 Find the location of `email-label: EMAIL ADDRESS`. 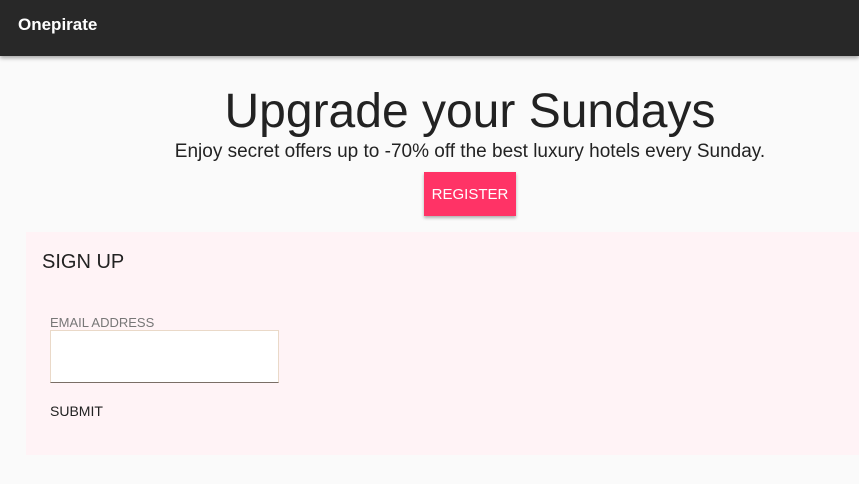

email-label: EMAIL ADDRESS is located at coordinates (102, 322).